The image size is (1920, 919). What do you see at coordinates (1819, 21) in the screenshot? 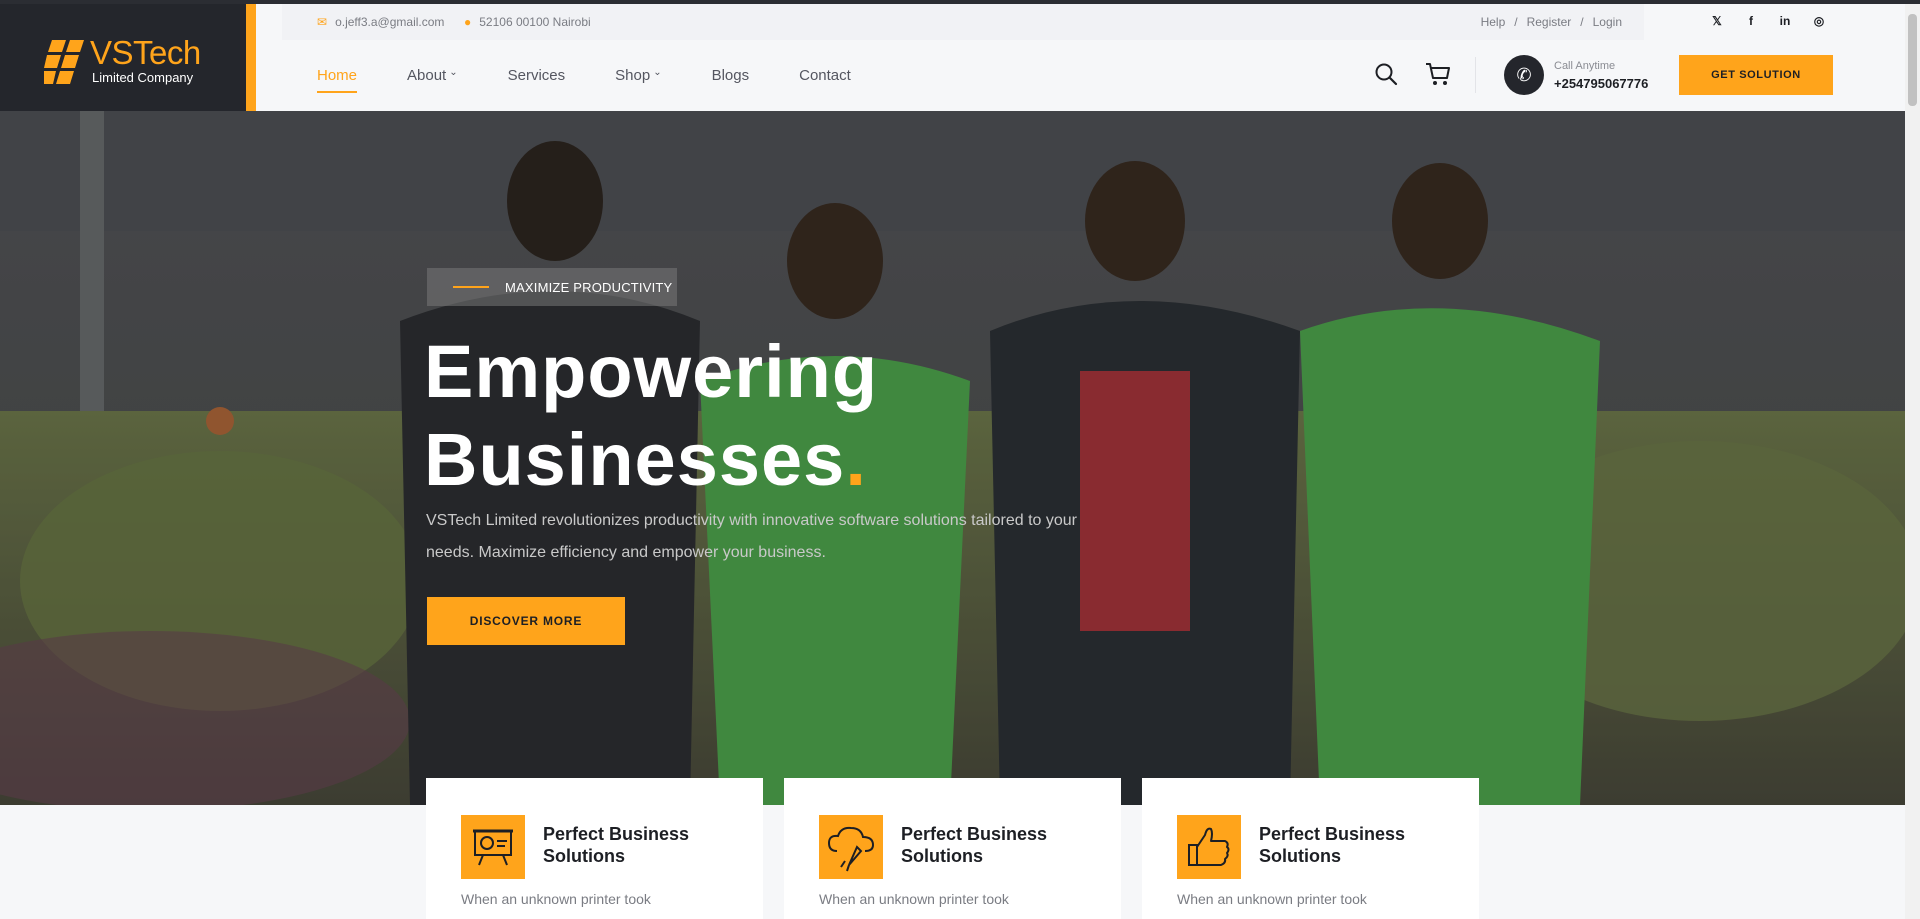
I see `instagram-icon: ◎` at bounding box center [1819, 21].